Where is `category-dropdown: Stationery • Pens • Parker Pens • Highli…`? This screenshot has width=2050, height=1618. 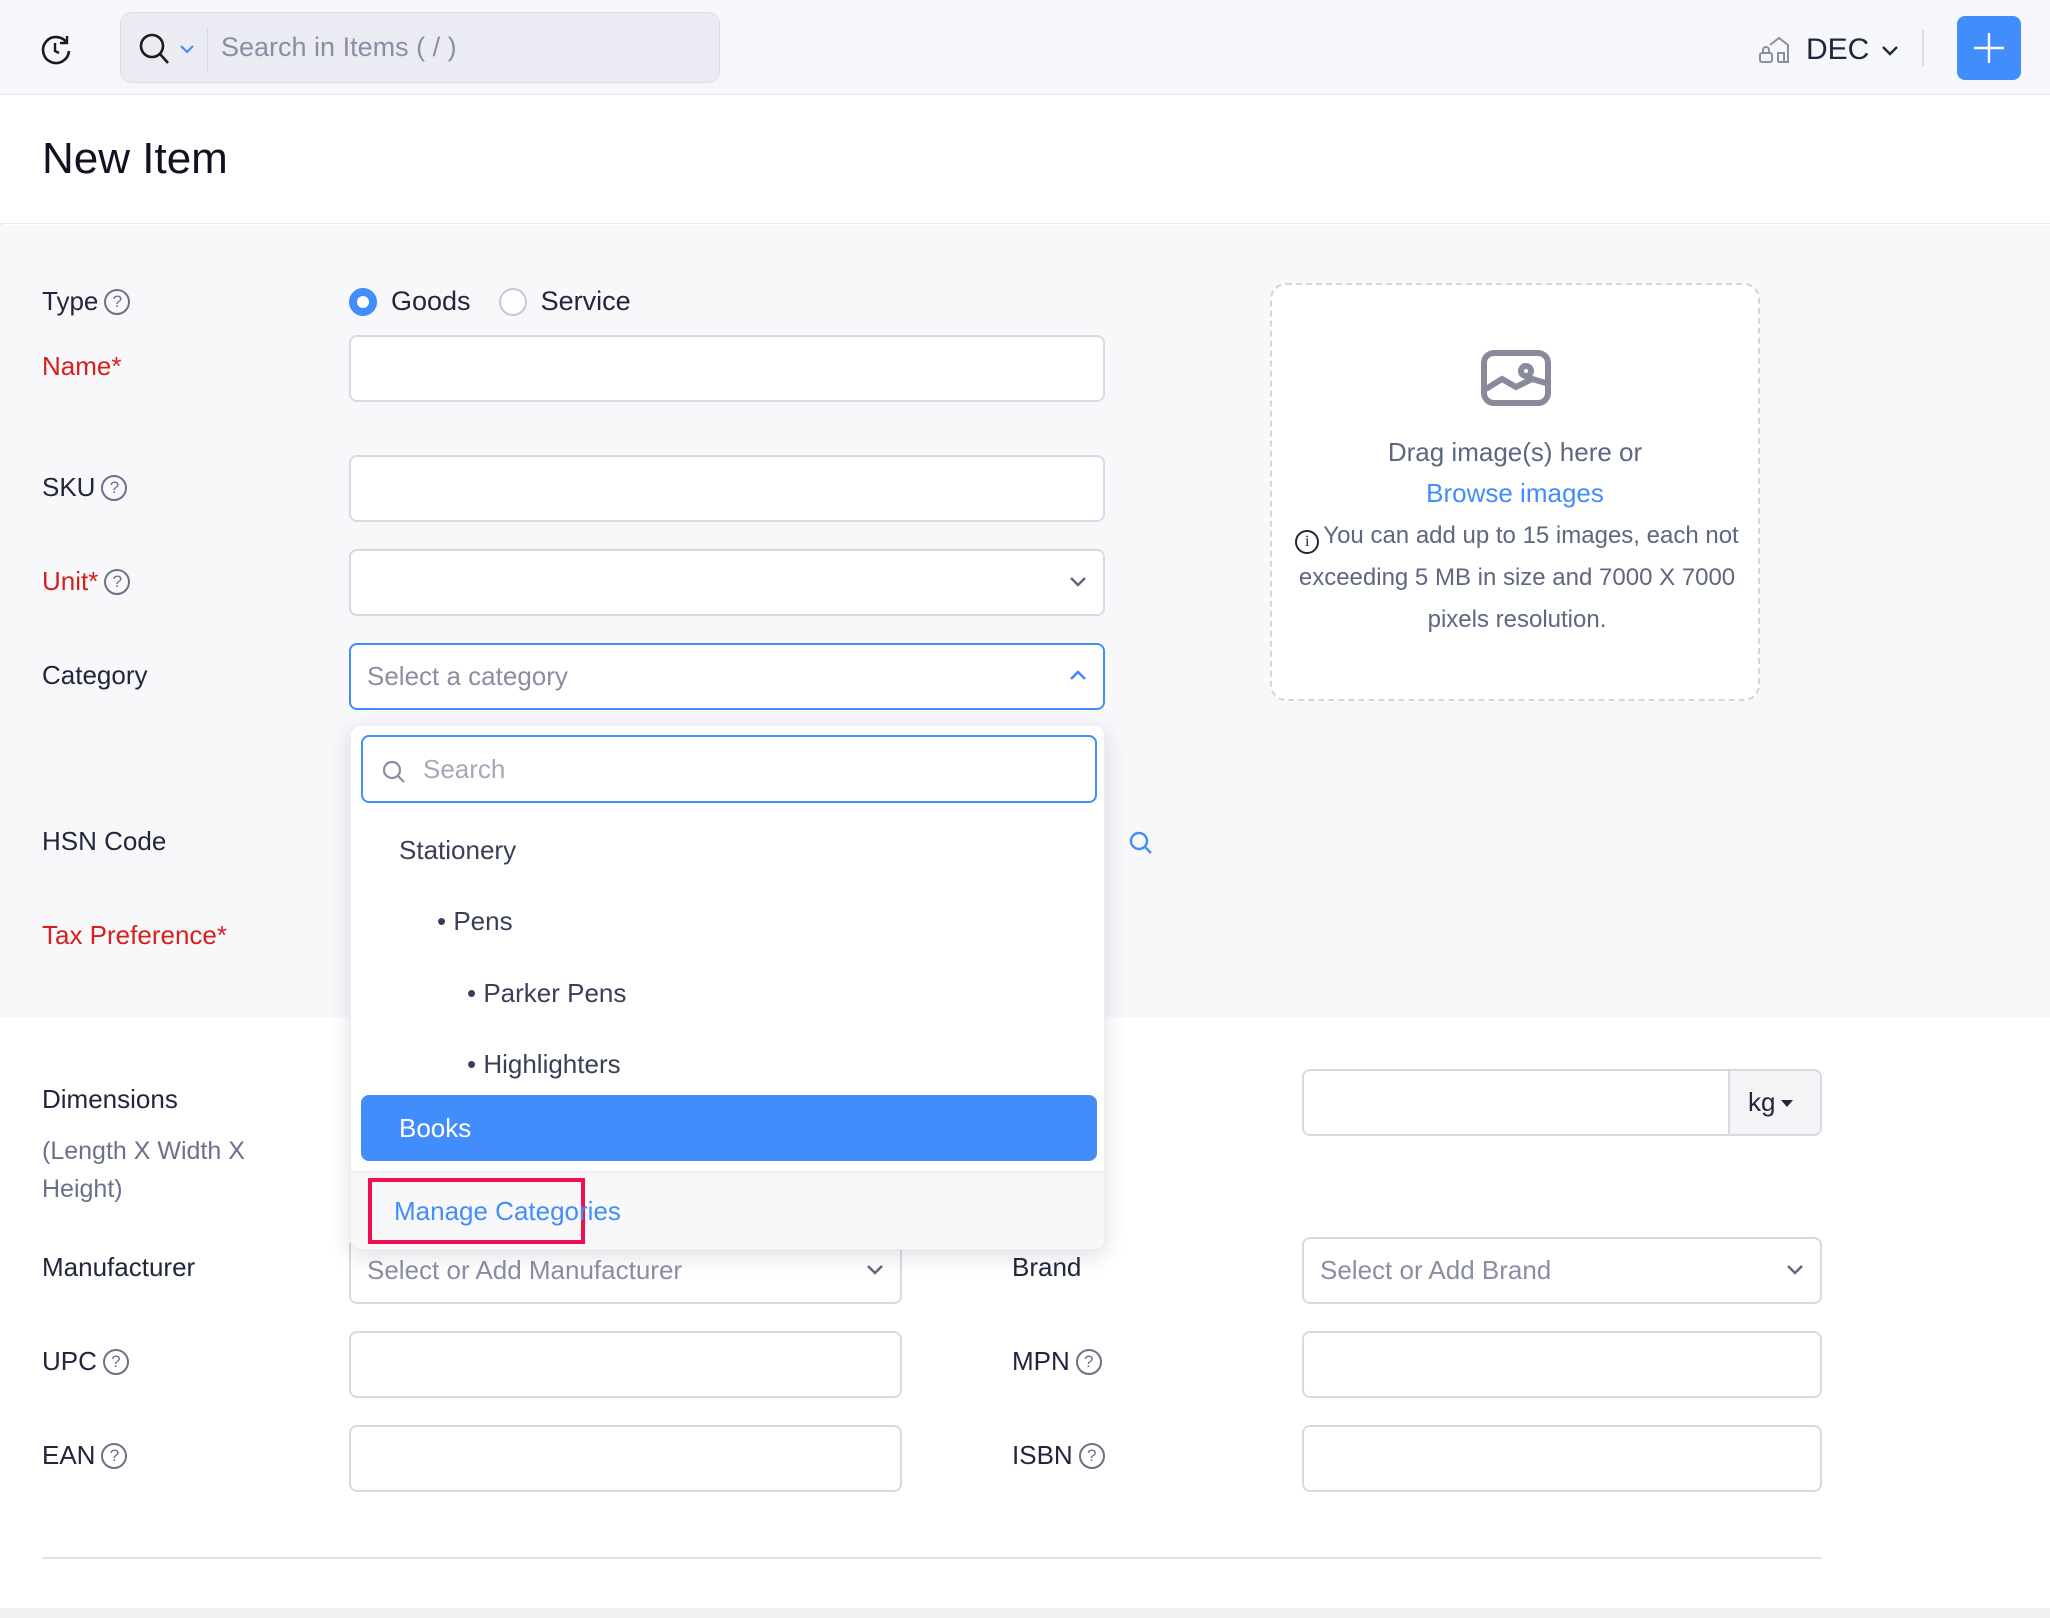
category-dropdown: Stationery • Pens • Parker Pens • Highli… is located at coordinates (727, 987).